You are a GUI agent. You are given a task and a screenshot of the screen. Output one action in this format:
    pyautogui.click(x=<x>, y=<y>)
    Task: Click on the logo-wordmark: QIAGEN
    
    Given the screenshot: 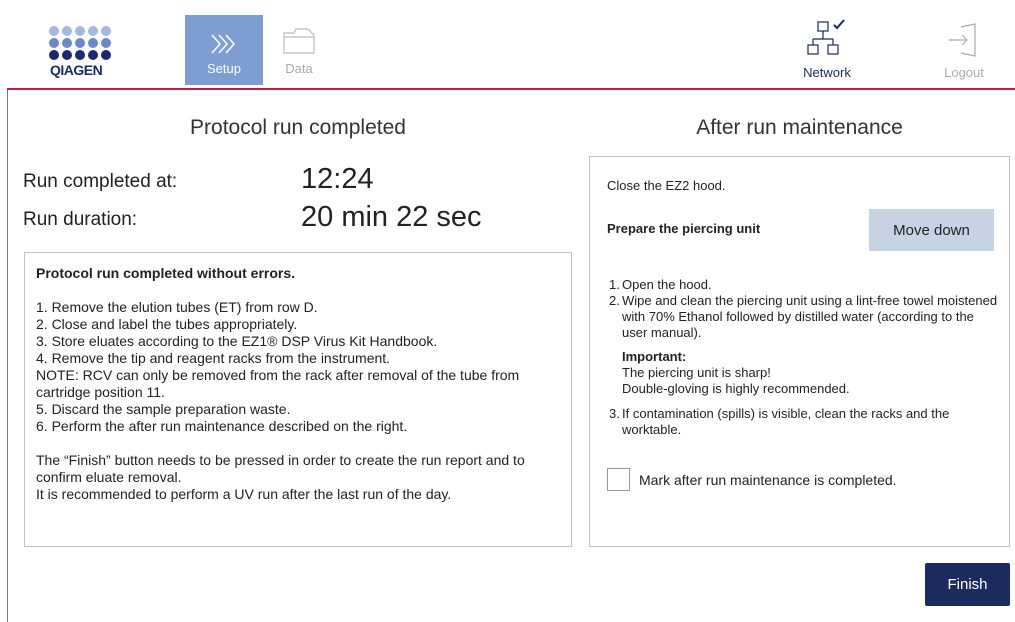 What is the action you would take?
    pyautogui.click(x=76, y=70)
    